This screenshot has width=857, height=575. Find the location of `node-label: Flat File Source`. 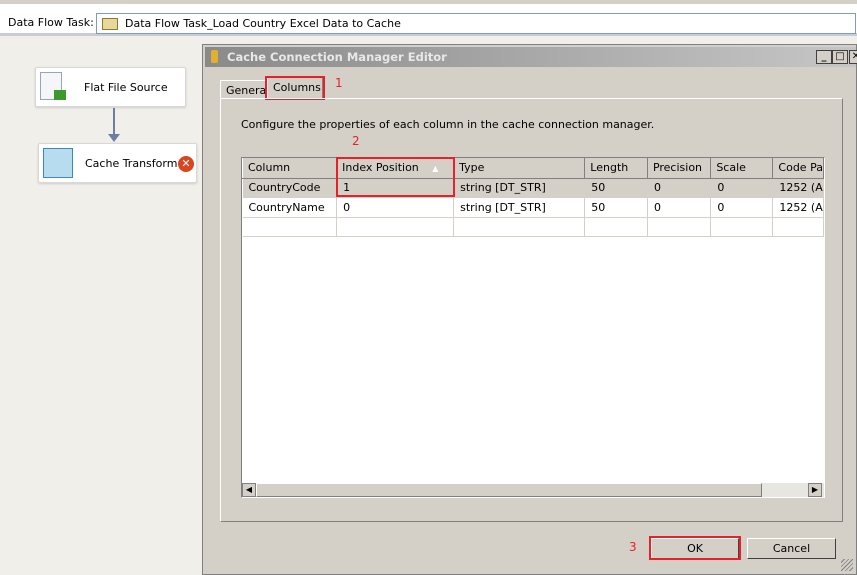

node-label: Flat File Source is located at coordinates (126, 87).